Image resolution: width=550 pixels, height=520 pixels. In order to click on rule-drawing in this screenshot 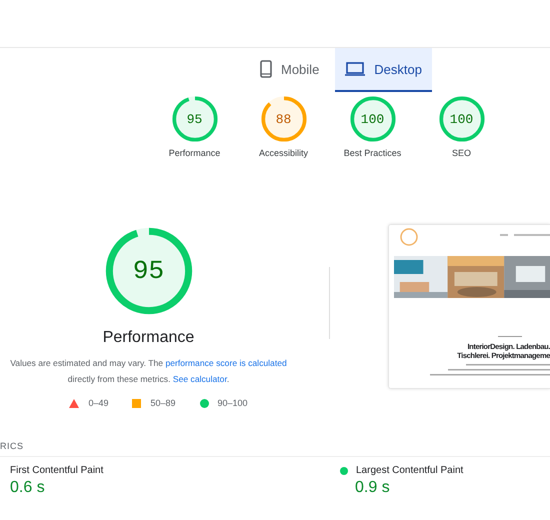, I will do `click(510, 337)`.